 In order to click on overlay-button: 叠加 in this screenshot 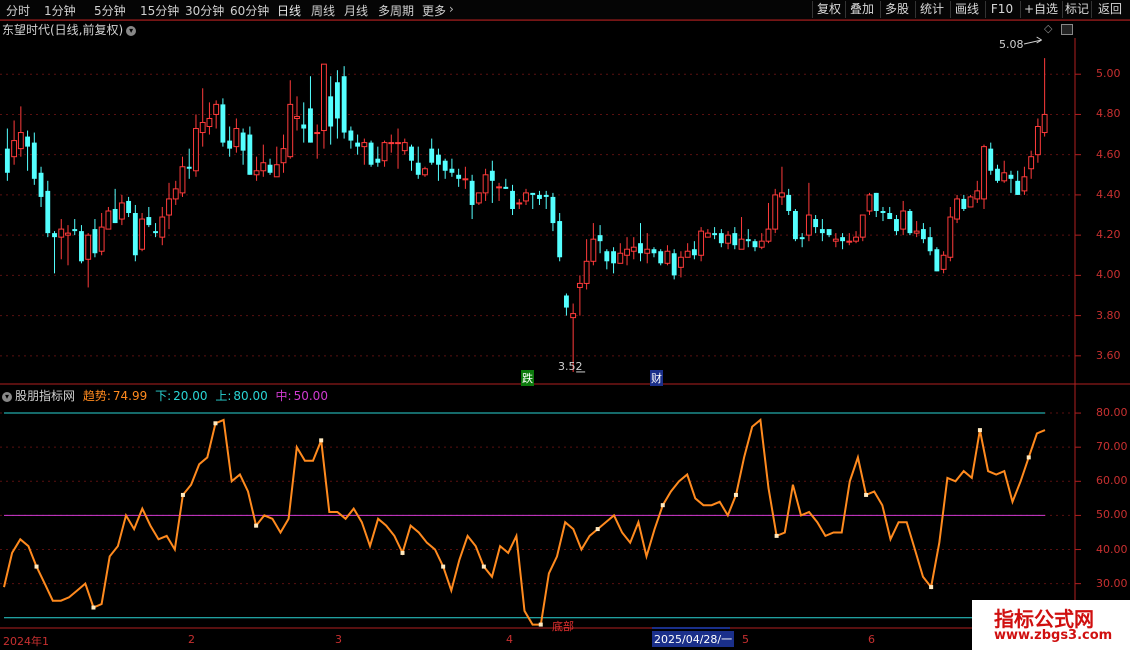, I will do `click(861, 9)`.